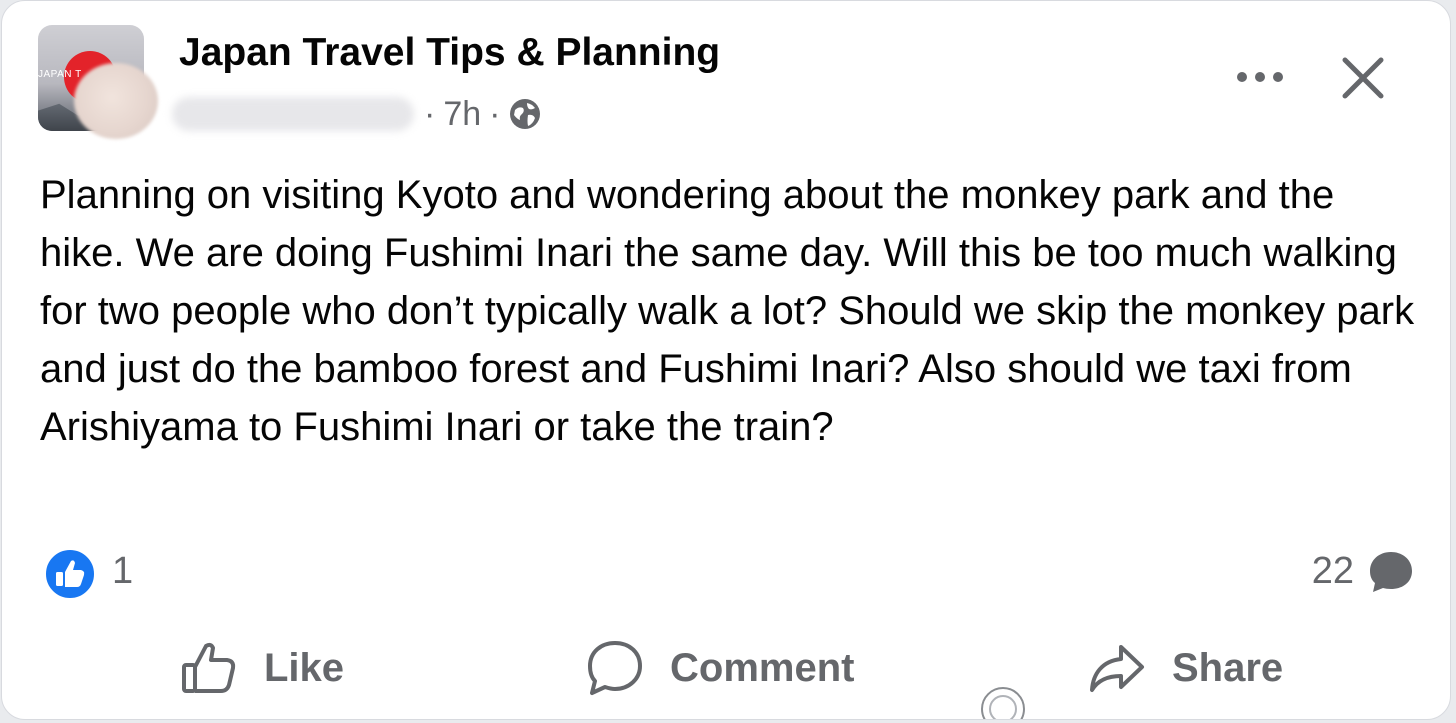 The height and width of the screenshot is (723, 1456). What do you see at coordinates (525, 114) in the screenshot?
I see `globe-icon` at bounding box center [525, 114].